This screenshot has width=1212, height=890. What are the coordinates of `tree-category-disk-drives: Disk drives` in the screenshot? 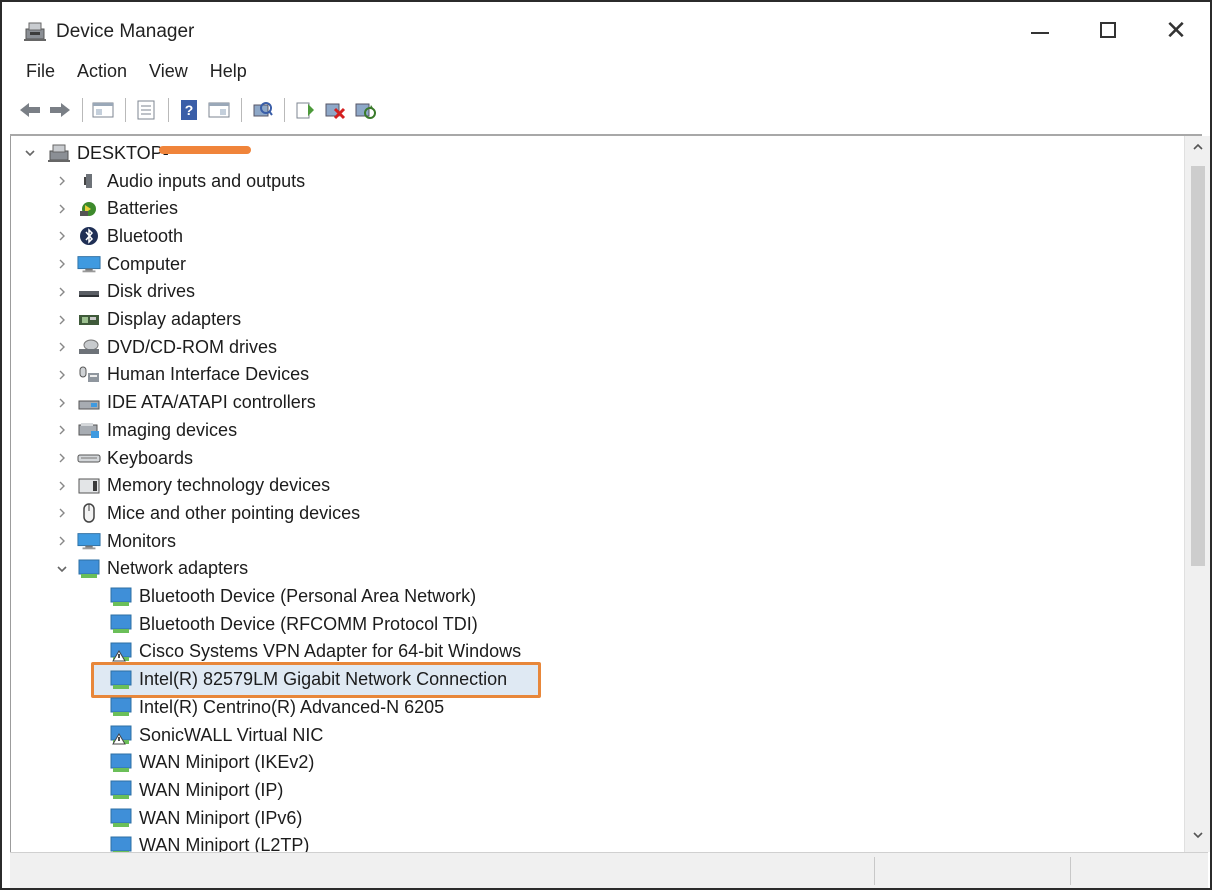 It's located at (125, 292).